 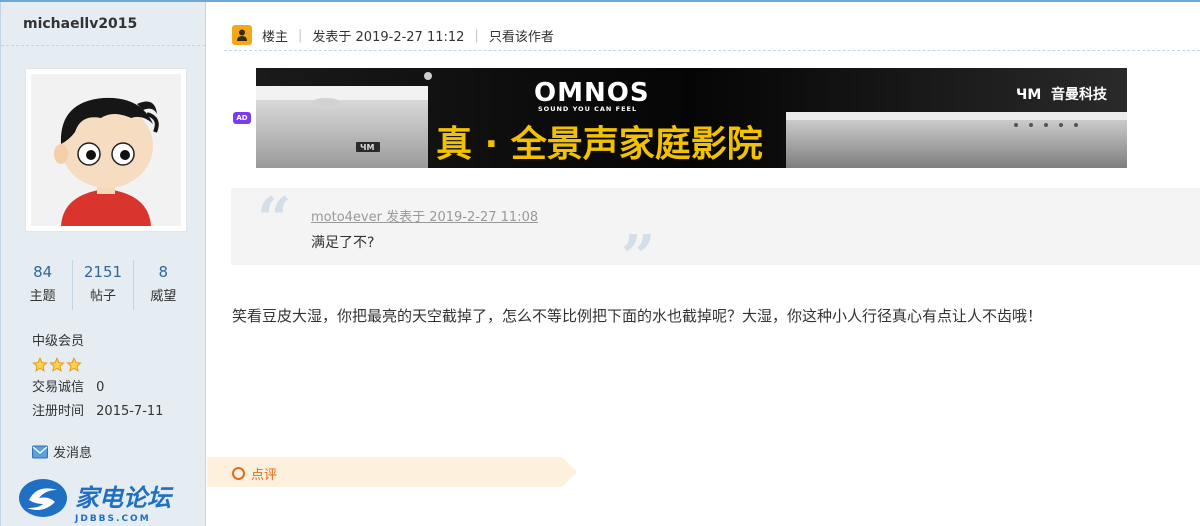 I want to click on ad-headline: 真 · 全景声家庭影院, so click(x=599, y=144).